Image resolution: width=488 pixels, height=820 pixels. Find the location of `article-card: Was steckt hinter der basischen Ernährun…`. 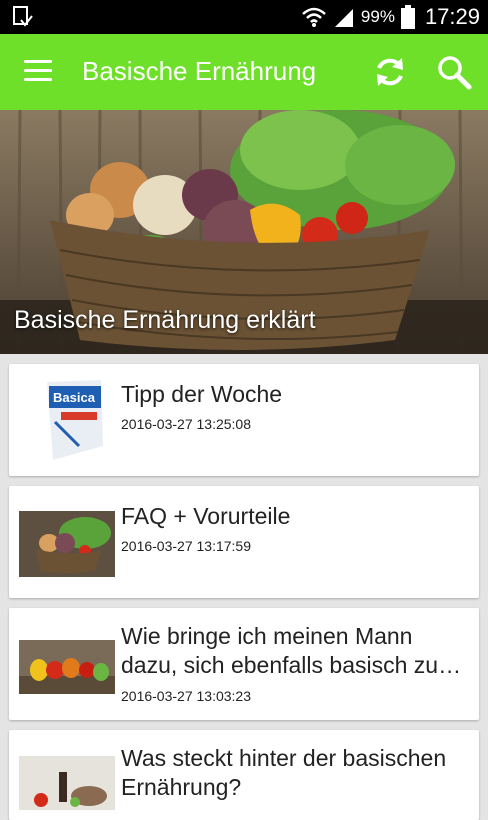

article-card: Was steckt hinter der basischen Ernährun… is located at coordinates (244, 775).